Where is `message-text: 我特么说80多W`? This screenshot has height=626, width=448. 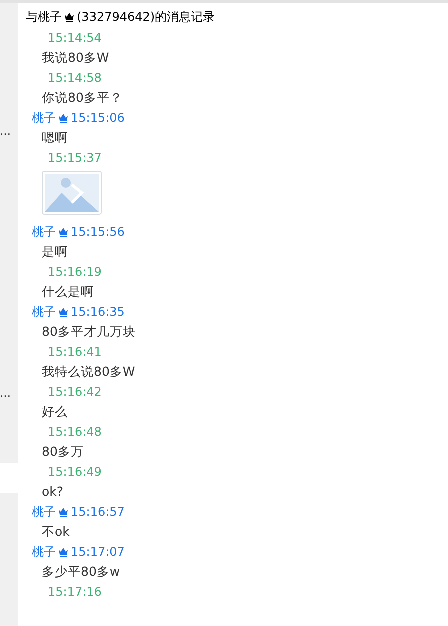
message-text: 我特么说80多W is located at coordinates (89, 372).